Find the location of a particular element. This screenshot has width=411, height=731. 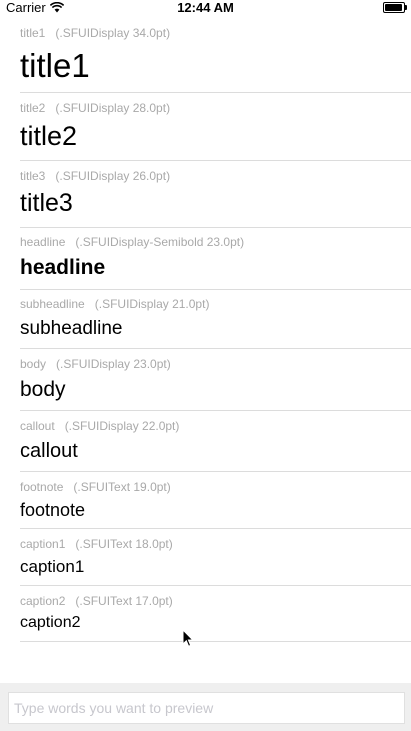

style-name: headline is located at coordinates (43, 242).